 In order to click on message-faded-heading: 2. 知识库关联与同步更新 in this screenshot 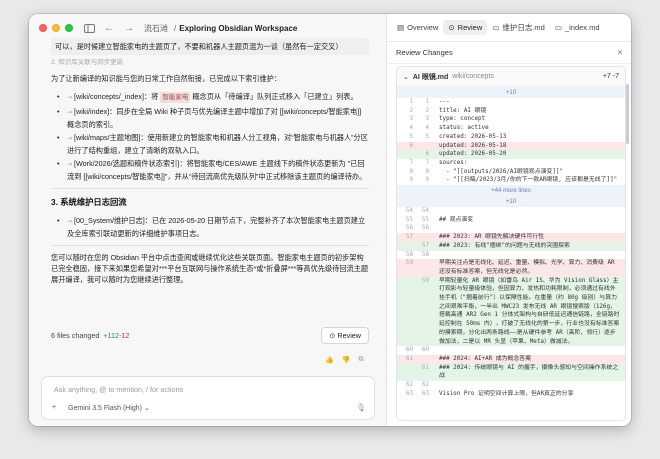, I will do `click(87, 62)`.